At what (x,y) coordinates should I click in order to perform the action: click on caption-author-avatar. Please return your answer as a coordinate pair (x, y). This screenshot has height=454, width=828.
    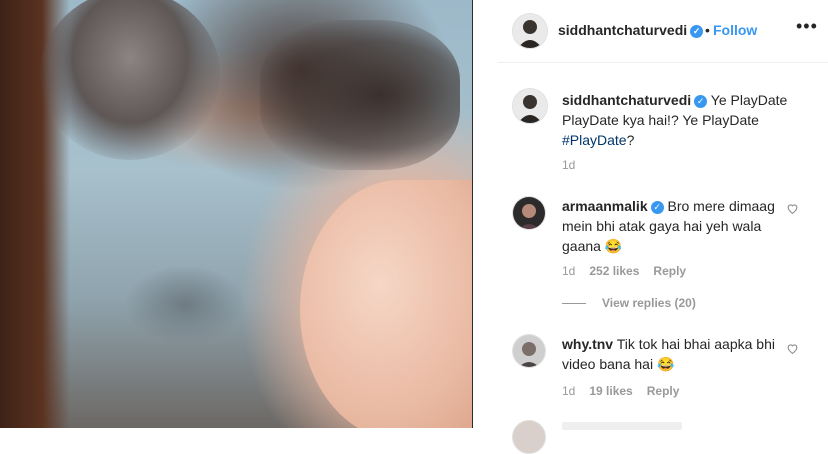
    Looking at the image, I should click on (530, 106).